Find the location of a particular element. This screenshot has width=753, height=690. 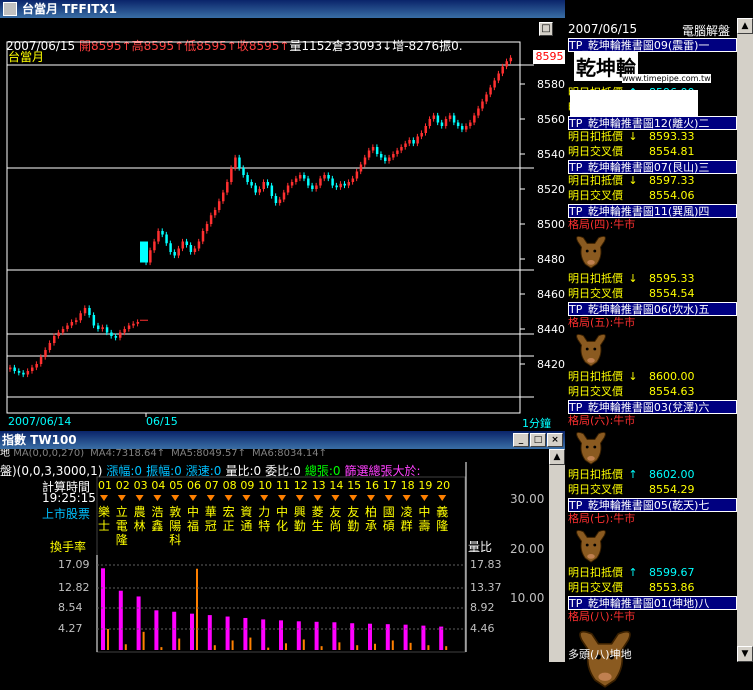

price-row: 明日扣抵價 ↑ 8602.00 is located at coordinates (652, 475).